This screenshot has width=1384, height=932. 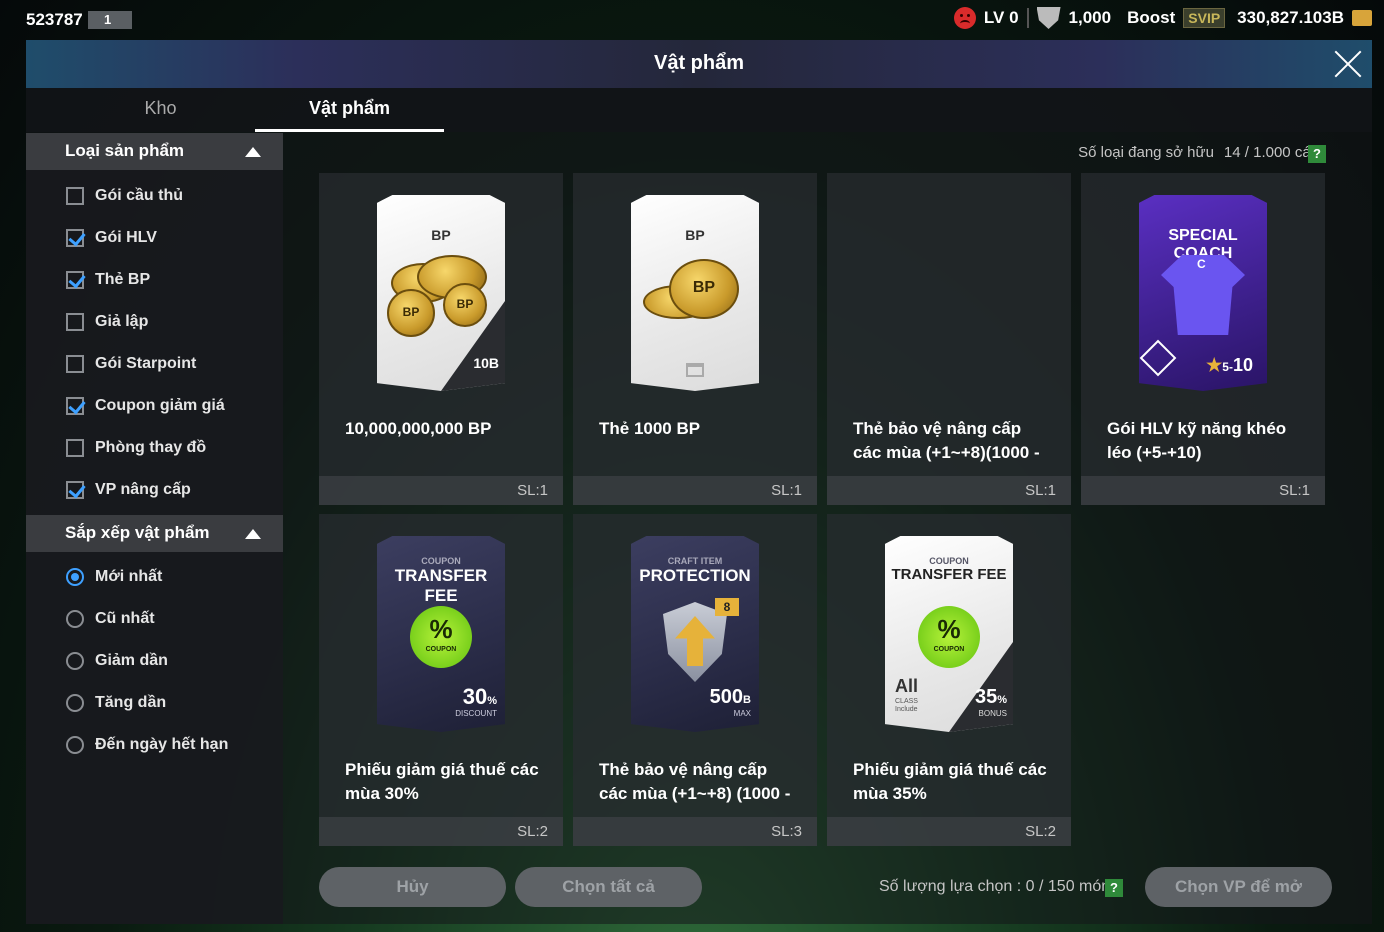 I want to click on user-id: 523787, so click(x=54, y=19).